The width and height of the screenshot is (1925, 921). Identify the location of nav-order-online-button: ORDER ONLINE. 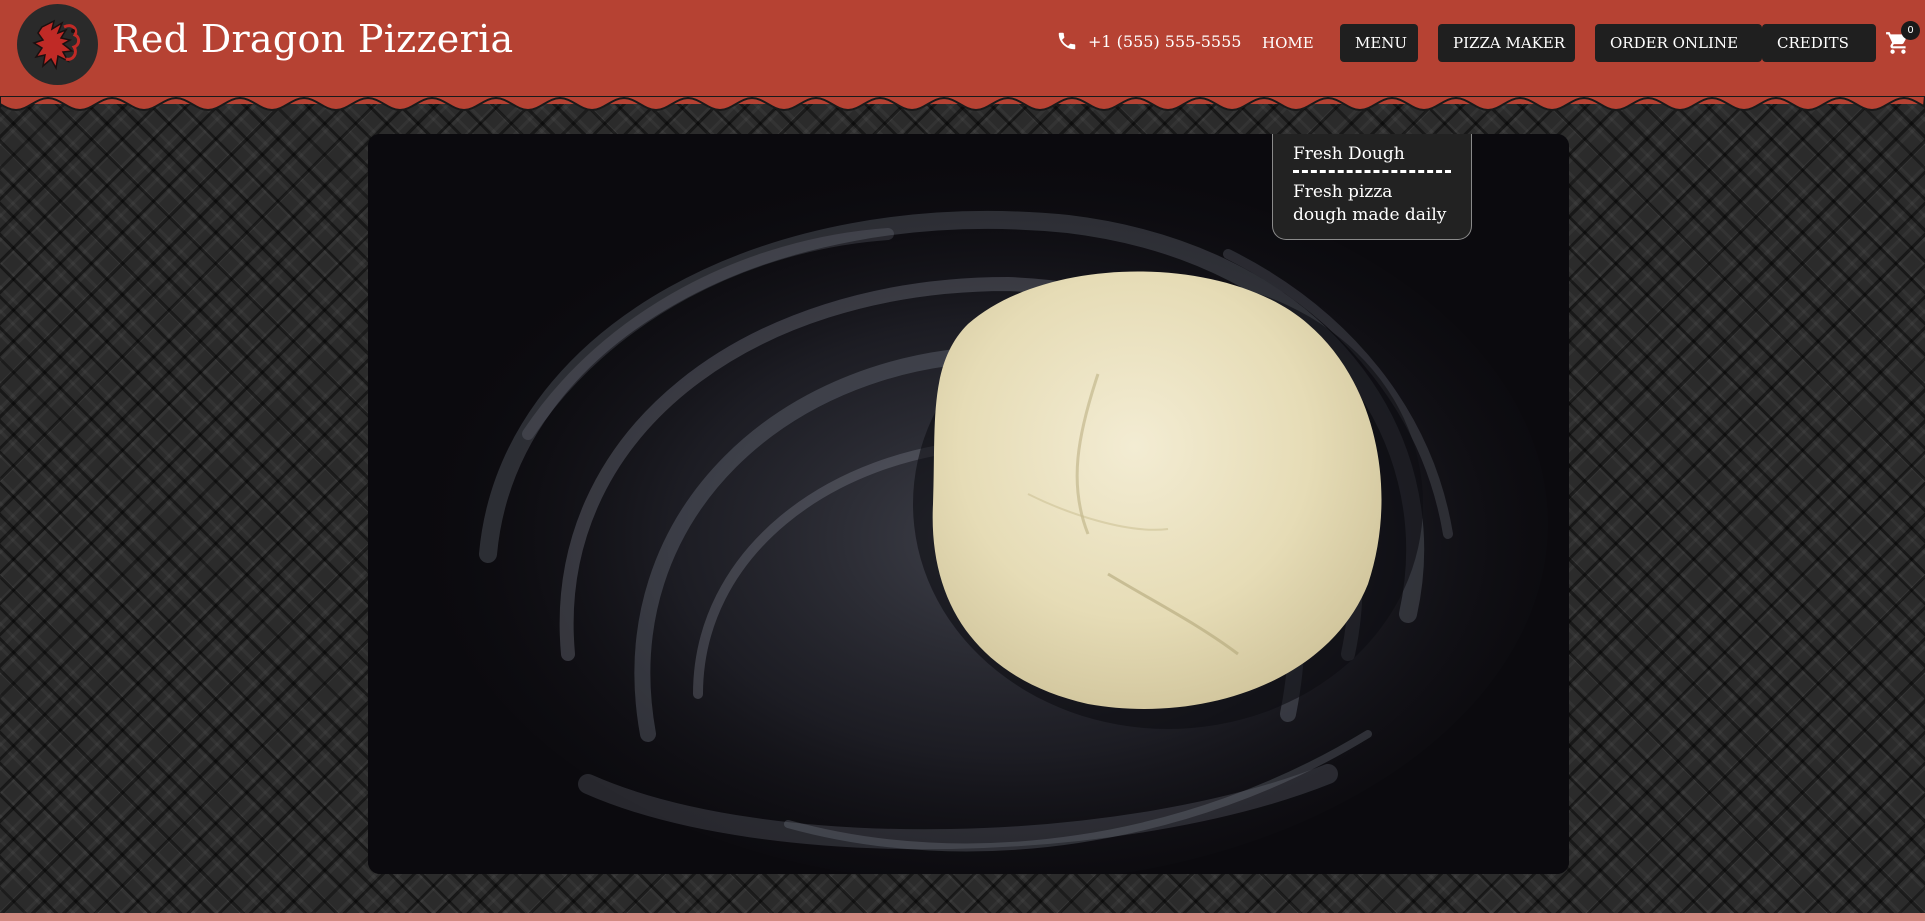
(1678, 43).